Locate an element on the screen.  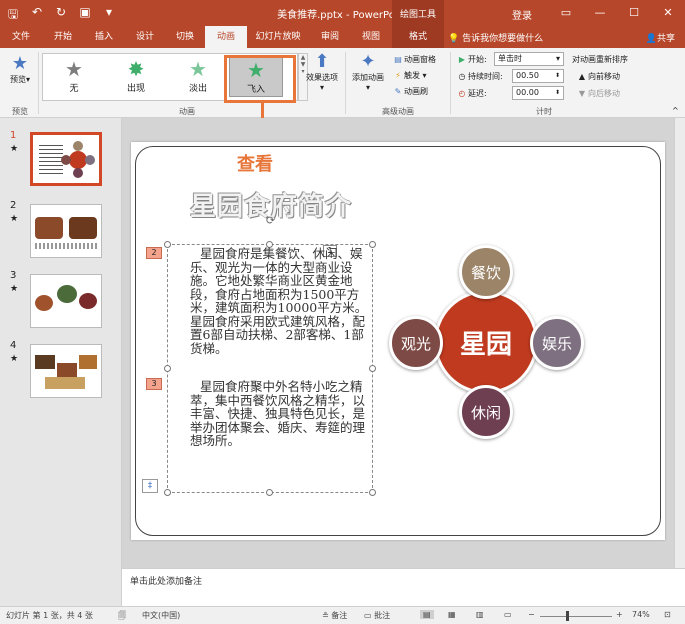
diagram-circle-dining: 餐饮 is located at coordinates (486, 272).